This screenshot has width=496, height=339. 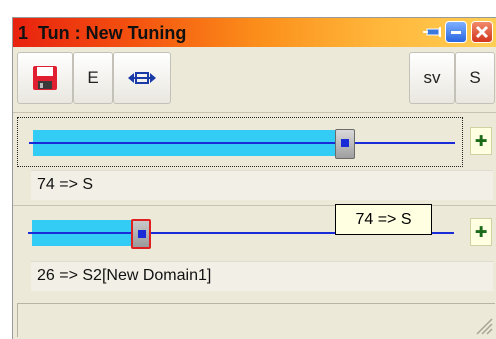 What do you see at coordinates (262, 276) in the screenshot?
I see `slider-label: 26 => S2[New Domain1]` at bounding box center [262, 276].